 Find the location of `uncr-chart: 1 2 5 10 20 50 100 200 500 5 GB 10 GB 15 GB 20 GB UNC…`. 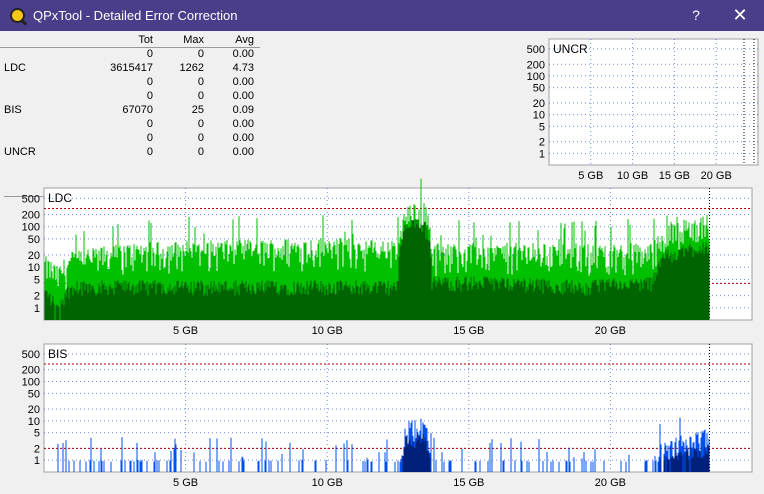

uncr-chart: 1 2 5 10 20 50 100 200 500 5 GB 10 GB 15 GB 20 GB UNC… is located at coordinates (641, 111).